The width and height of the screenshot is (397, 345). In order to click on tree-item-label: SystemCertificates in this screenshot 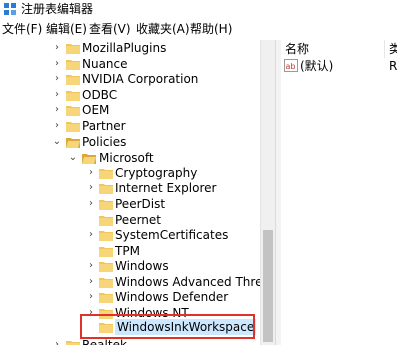, I will do `click(172, 235)`.